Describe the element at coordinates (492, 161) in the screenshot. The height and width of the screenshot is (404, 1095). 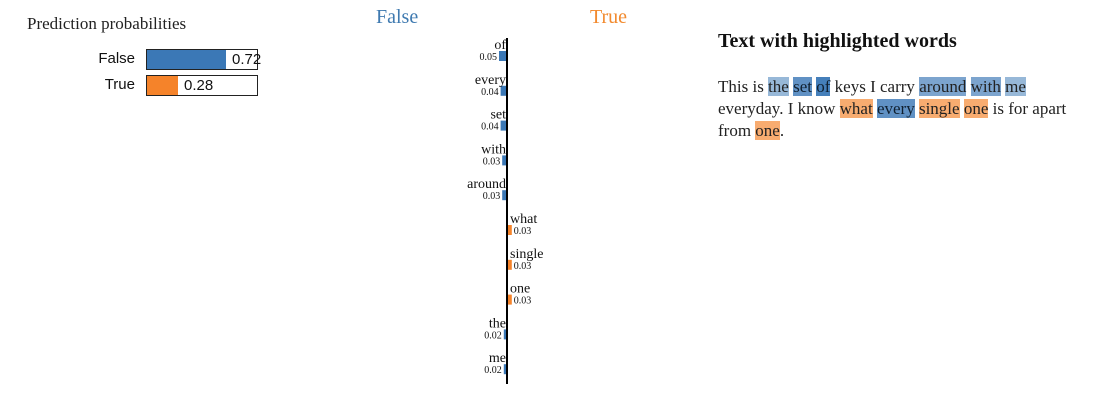
I see `weight-value-with: 0.03` at that location.